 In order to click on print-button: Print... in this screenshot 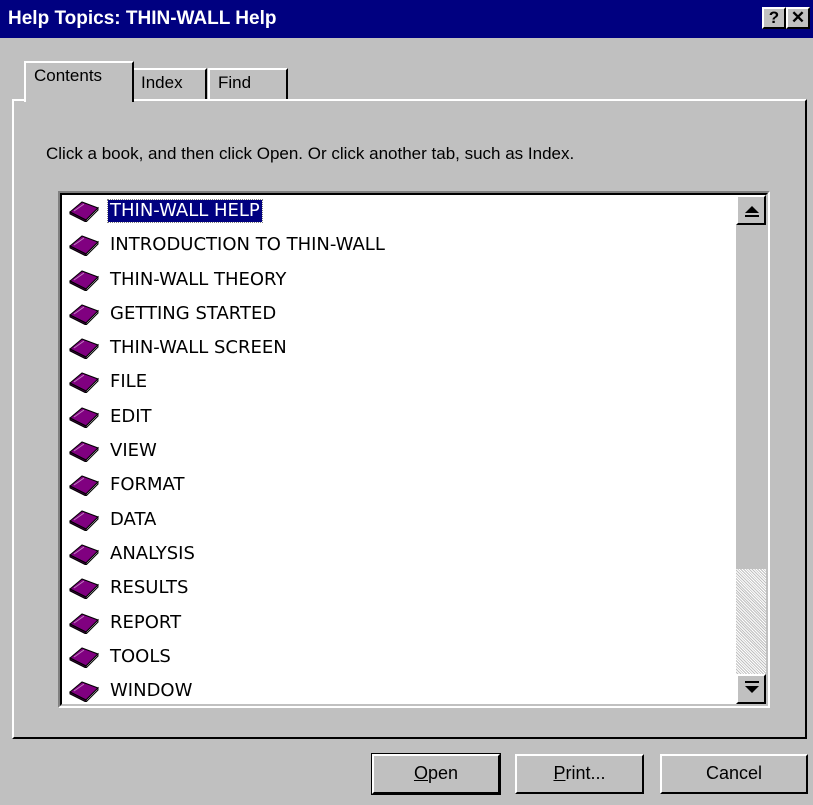, I will do `click(579, 774)`.